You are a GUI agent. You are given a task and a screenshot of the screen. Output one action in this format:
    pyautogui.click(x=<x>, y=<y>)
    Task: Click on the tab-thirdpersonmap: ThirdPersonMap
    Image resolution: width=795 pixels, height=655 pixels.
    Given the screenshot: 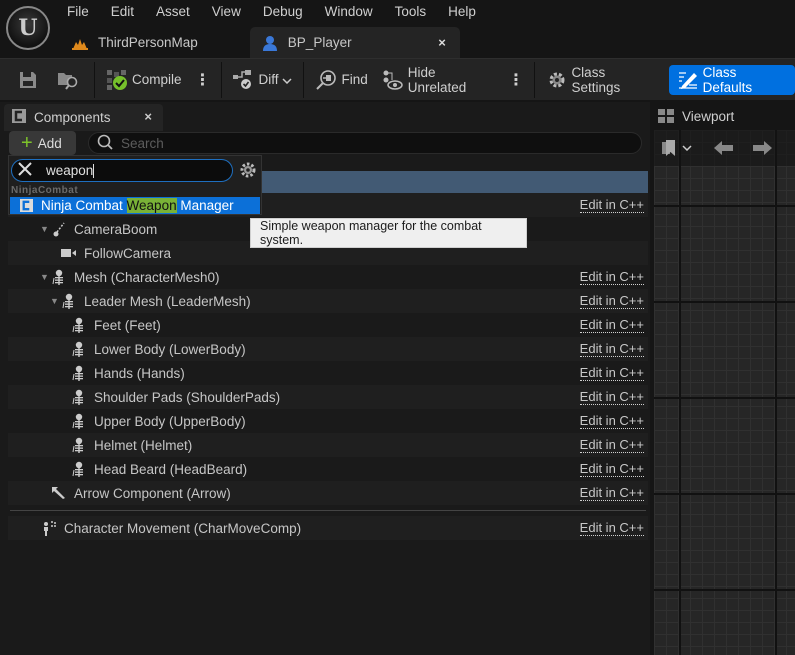 What is the action you would take?
    pyautogui.click(x=135, y=42)
    